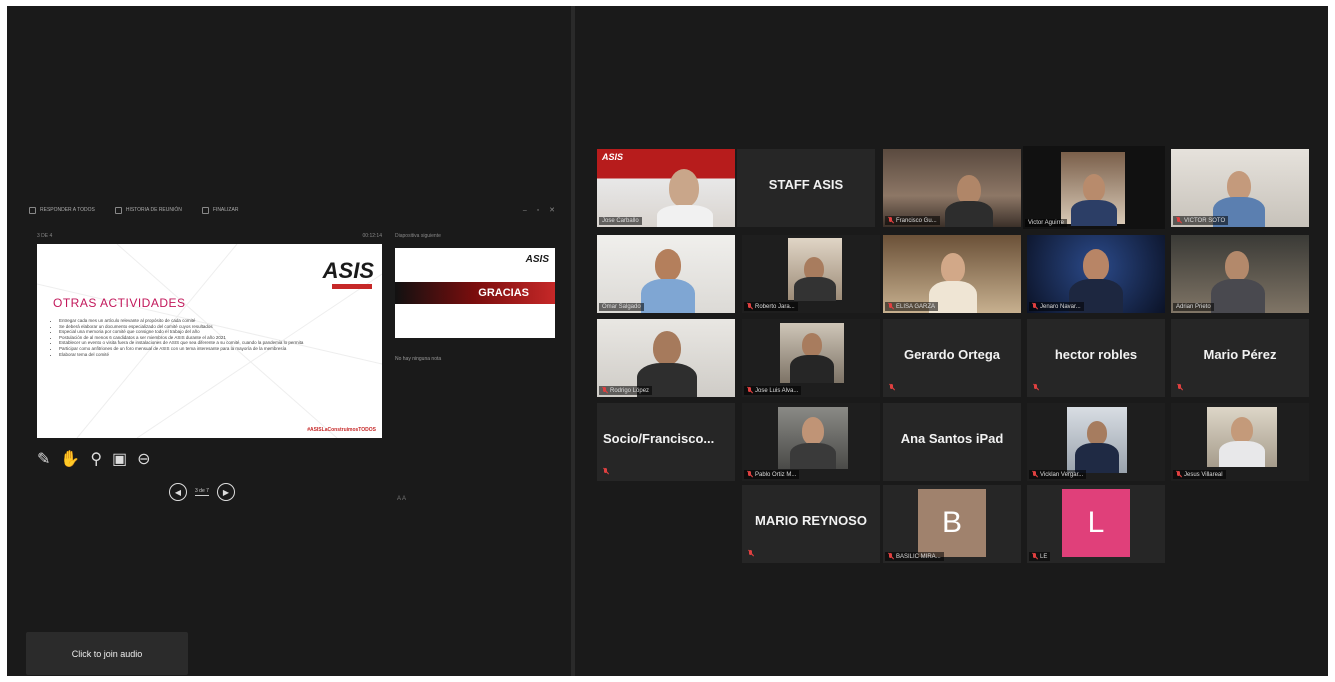  I want to click on participant-tile: L LE, so click(1096, 524).